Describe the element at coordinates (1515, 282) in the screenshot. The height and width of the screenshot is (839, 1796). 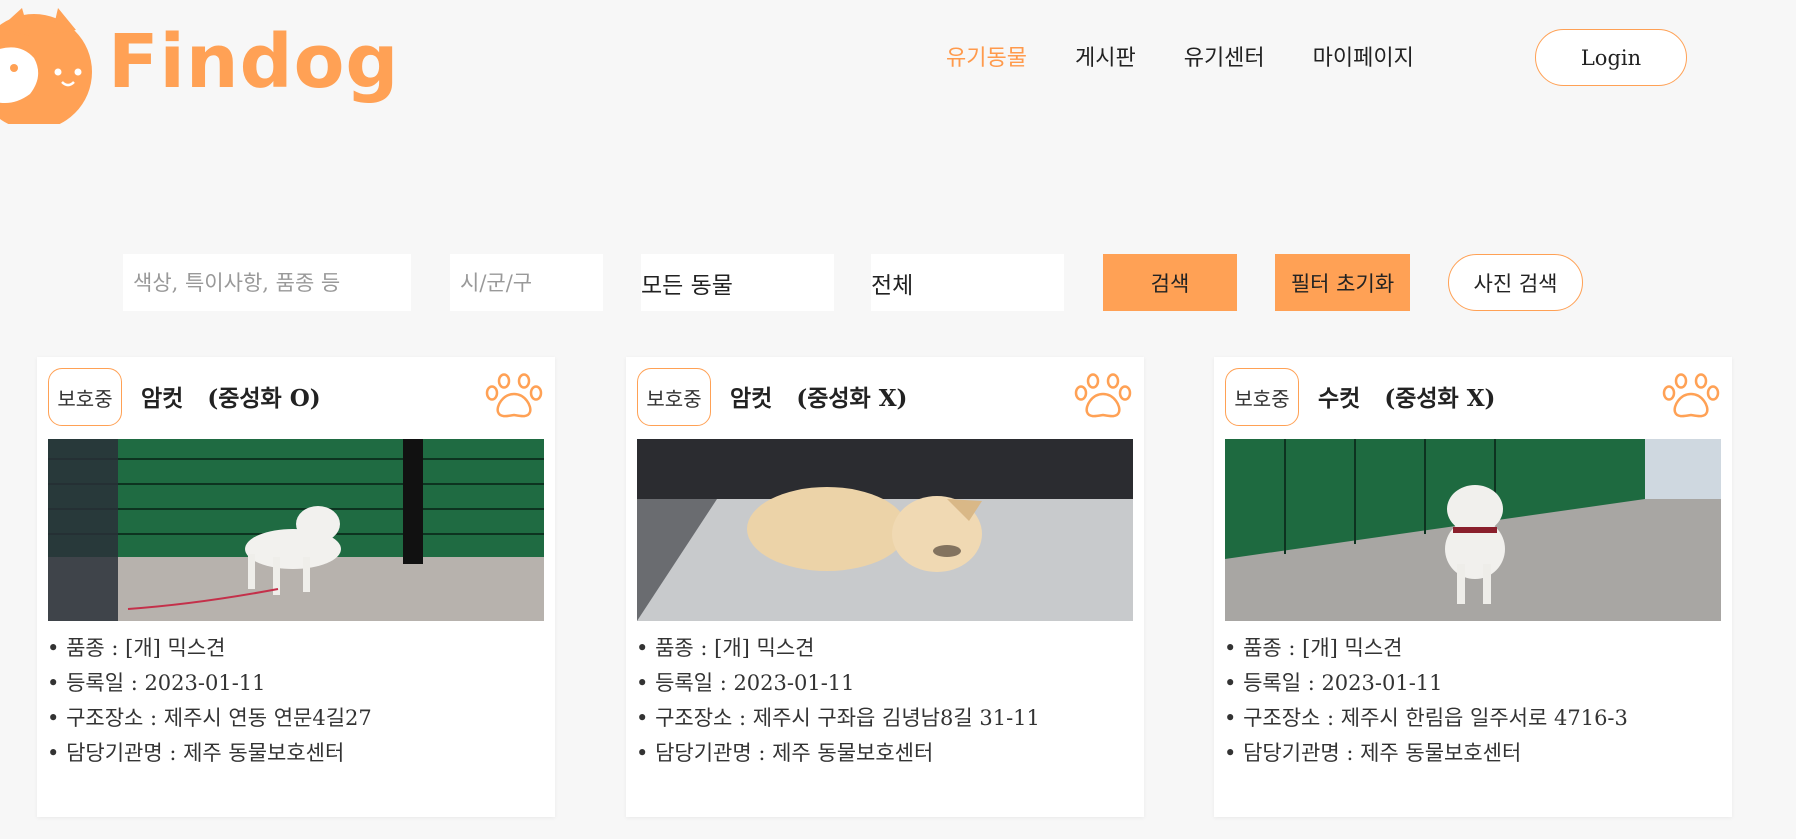
I see `photo-search-button: 사진 검색` at that location.